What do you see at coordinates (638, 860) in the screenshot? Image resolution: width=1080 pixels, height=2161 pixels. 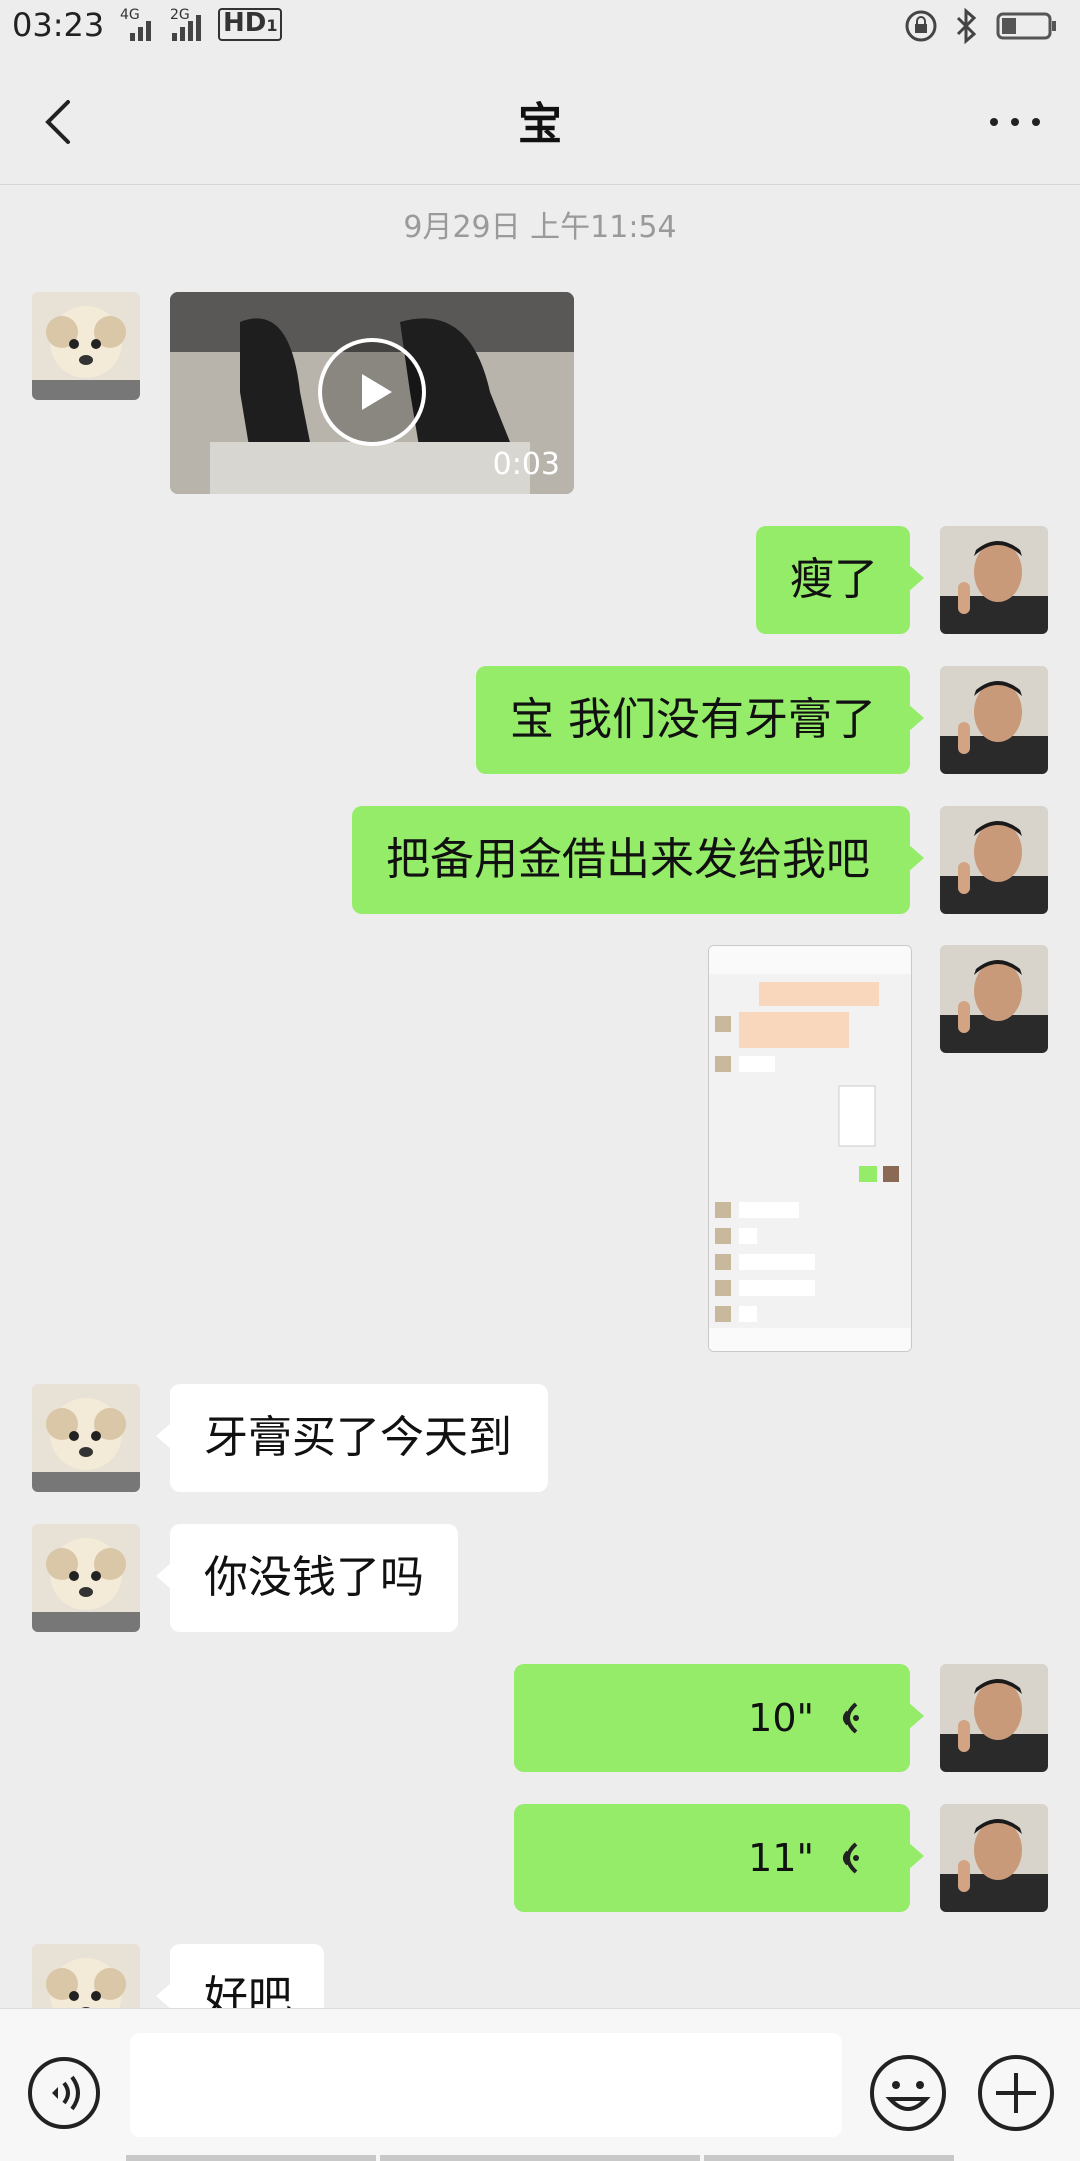 I see `message-bubble: 把备用金借出来发给我吧` at bounding box center [638, 860].